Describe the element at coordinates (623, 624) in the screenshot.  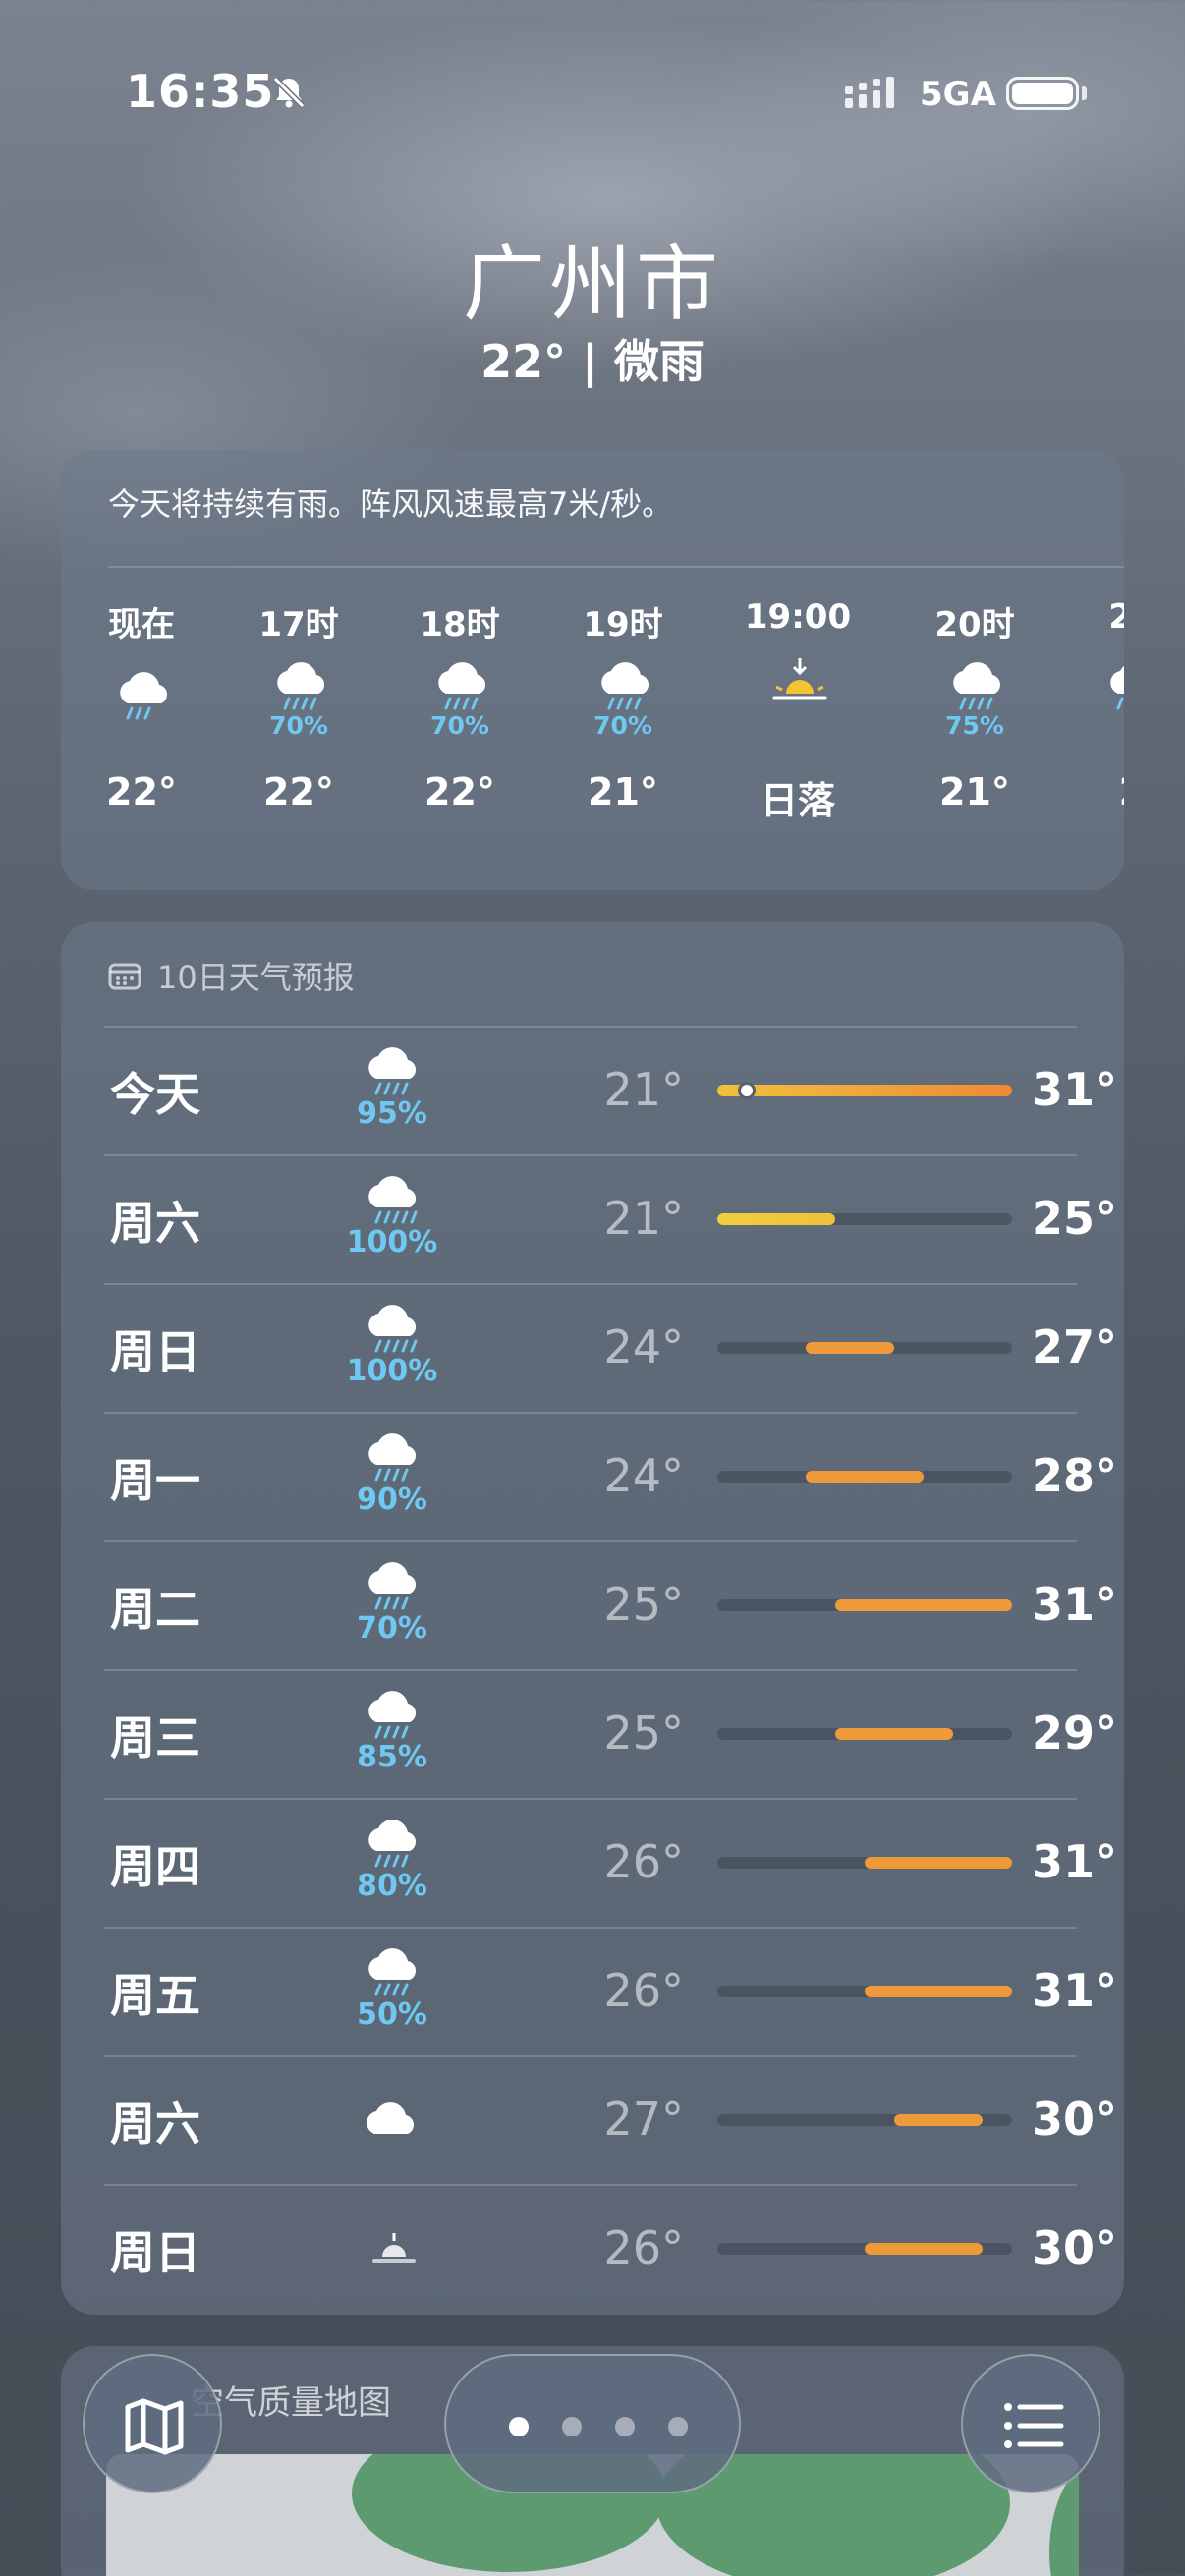
I see `hourly-time: 19时` at that location.